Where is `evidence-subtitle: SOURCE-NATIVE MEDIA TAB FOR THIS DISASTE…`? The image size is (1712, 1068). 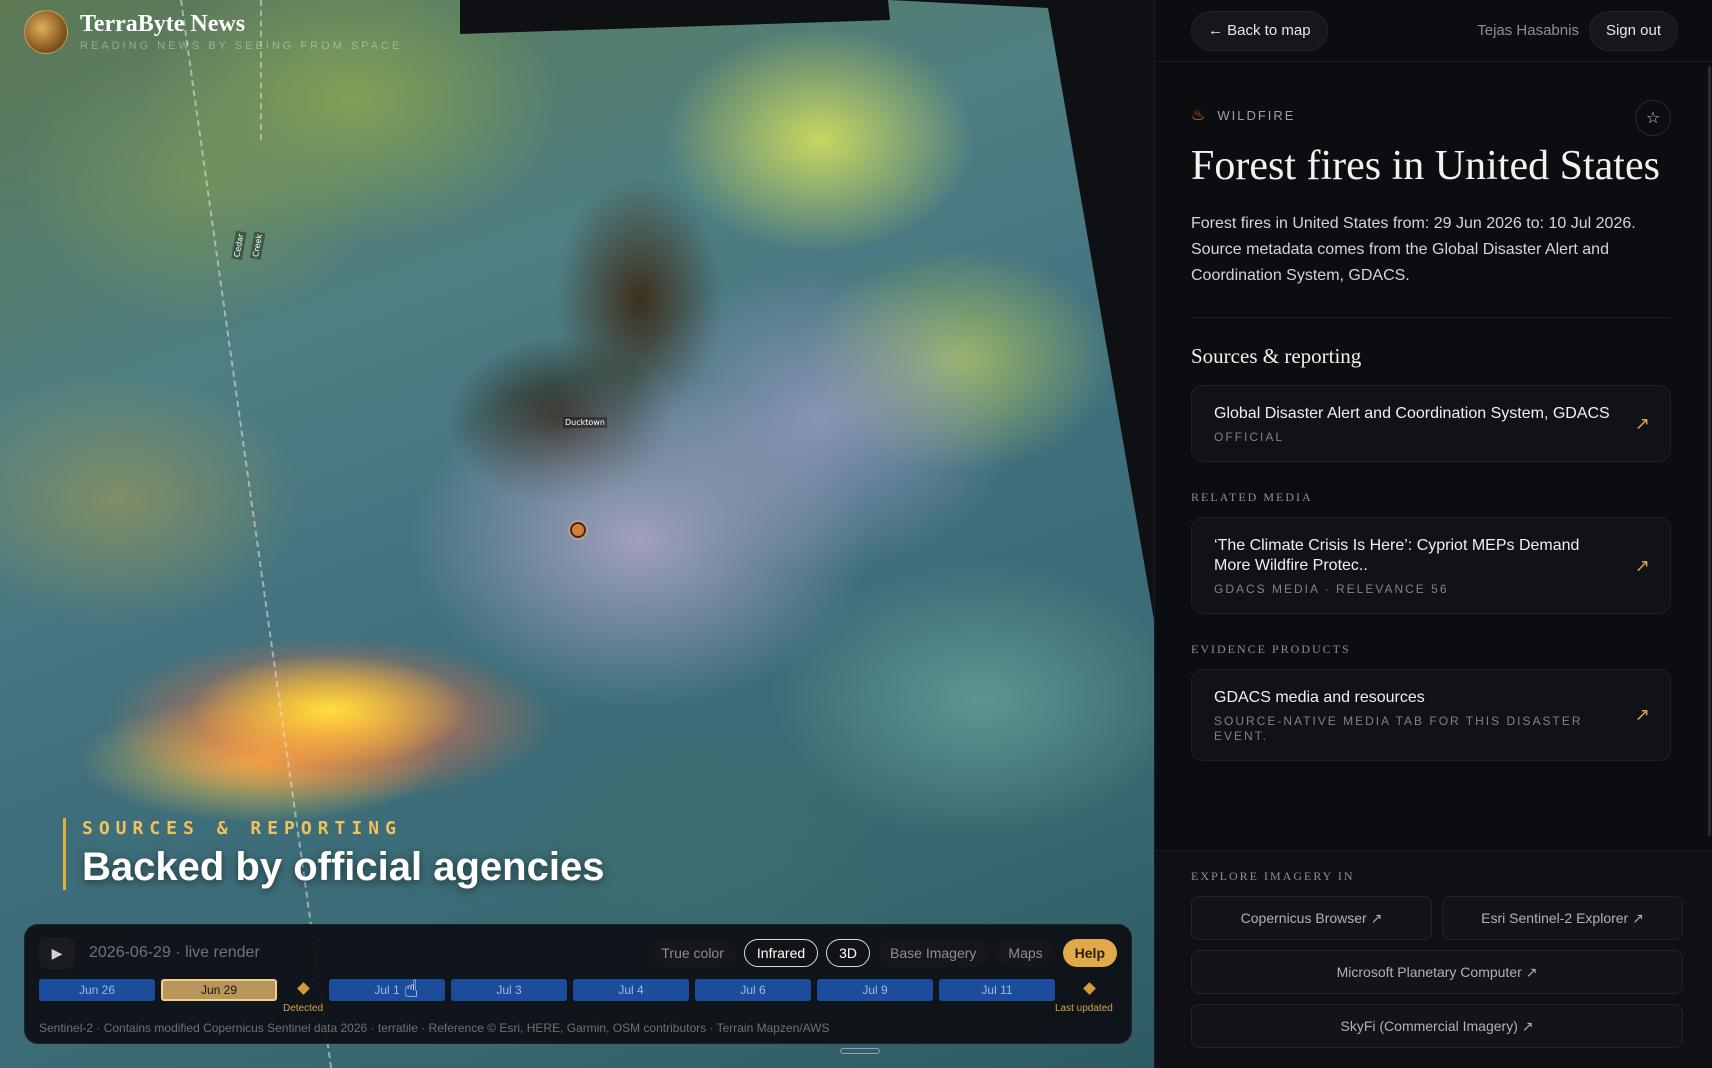 evidence-subtitle: SOURCE-NATIVE MEDIA TAB FOR THIS DISASTE… is located at coordinates (1398, 728).